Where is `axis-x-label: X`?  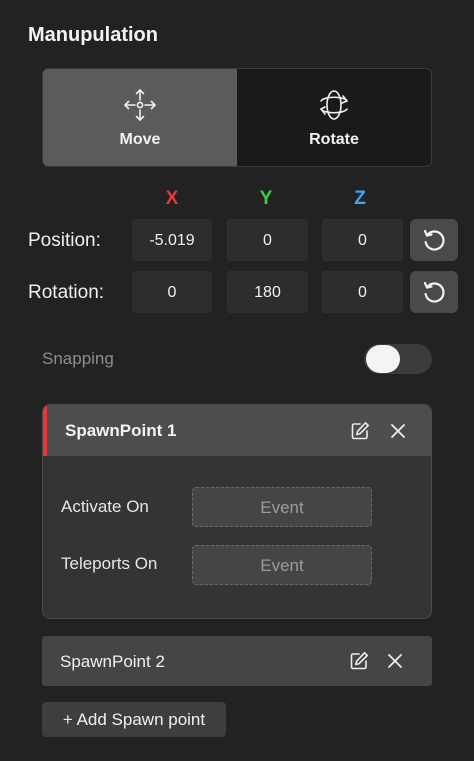
axis-x-label: X is located at coordinates (172, 198).